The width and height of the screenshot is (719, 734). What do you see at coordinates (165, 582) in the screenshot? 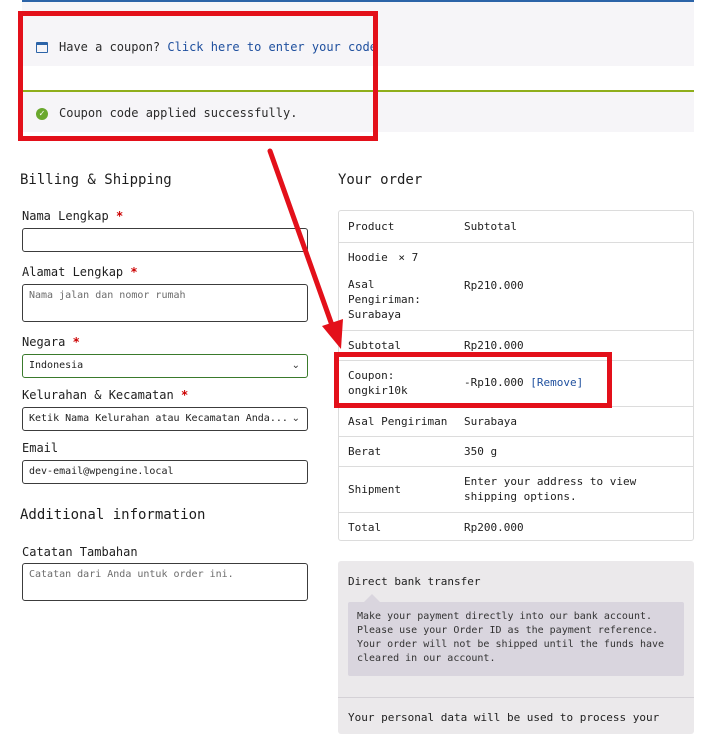
I see `catatan-textarea: Catatan dari Anda untuk order ini.` at bounding box center [165, 582].